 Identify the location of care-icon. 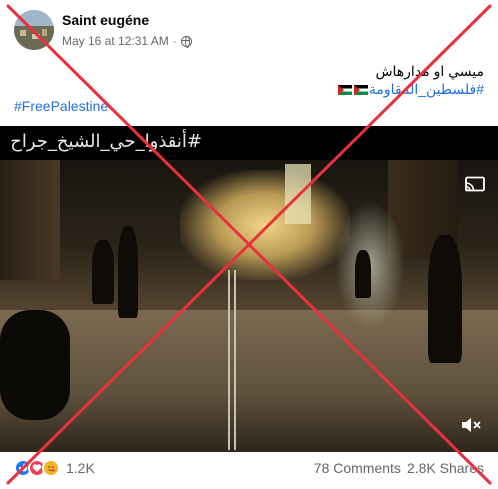
(51, 468).